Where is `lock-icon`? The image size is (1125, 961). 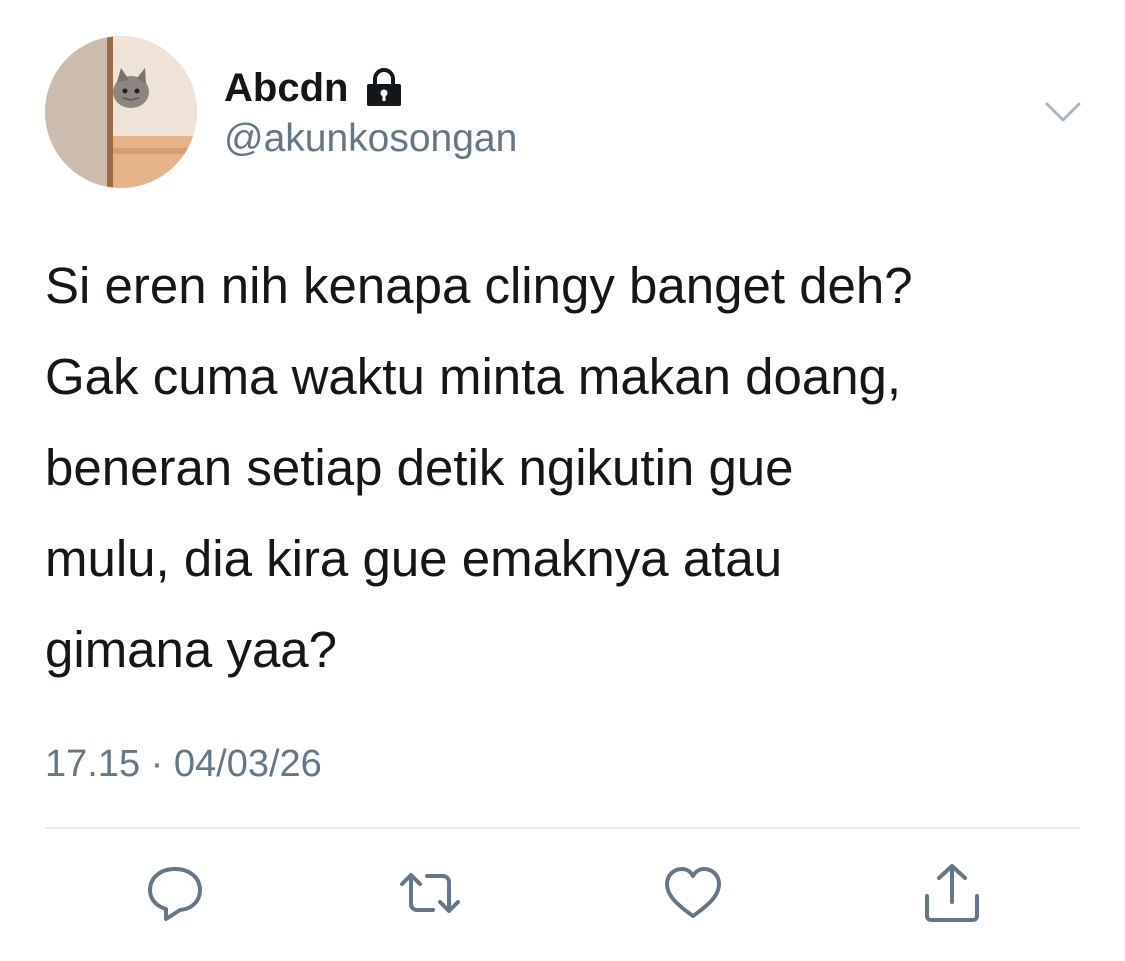
lock-icon is located at coordinates (384, 88).